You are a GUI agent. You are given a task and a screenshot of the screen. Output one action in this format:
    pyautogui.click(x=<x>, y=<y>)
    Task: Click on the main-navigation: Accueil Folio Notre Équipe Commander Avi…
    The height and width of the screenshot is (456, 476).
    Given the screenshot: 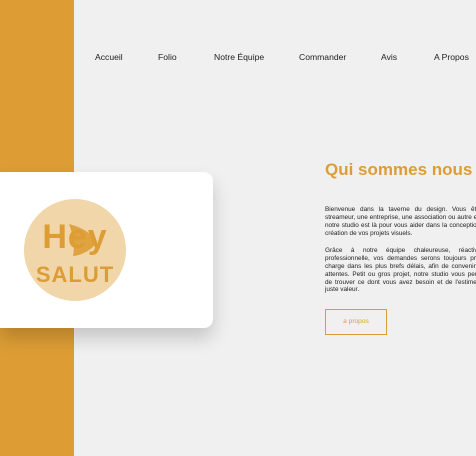 What is the action you would take?
    pyautogui.click(x=238, y=59)
    